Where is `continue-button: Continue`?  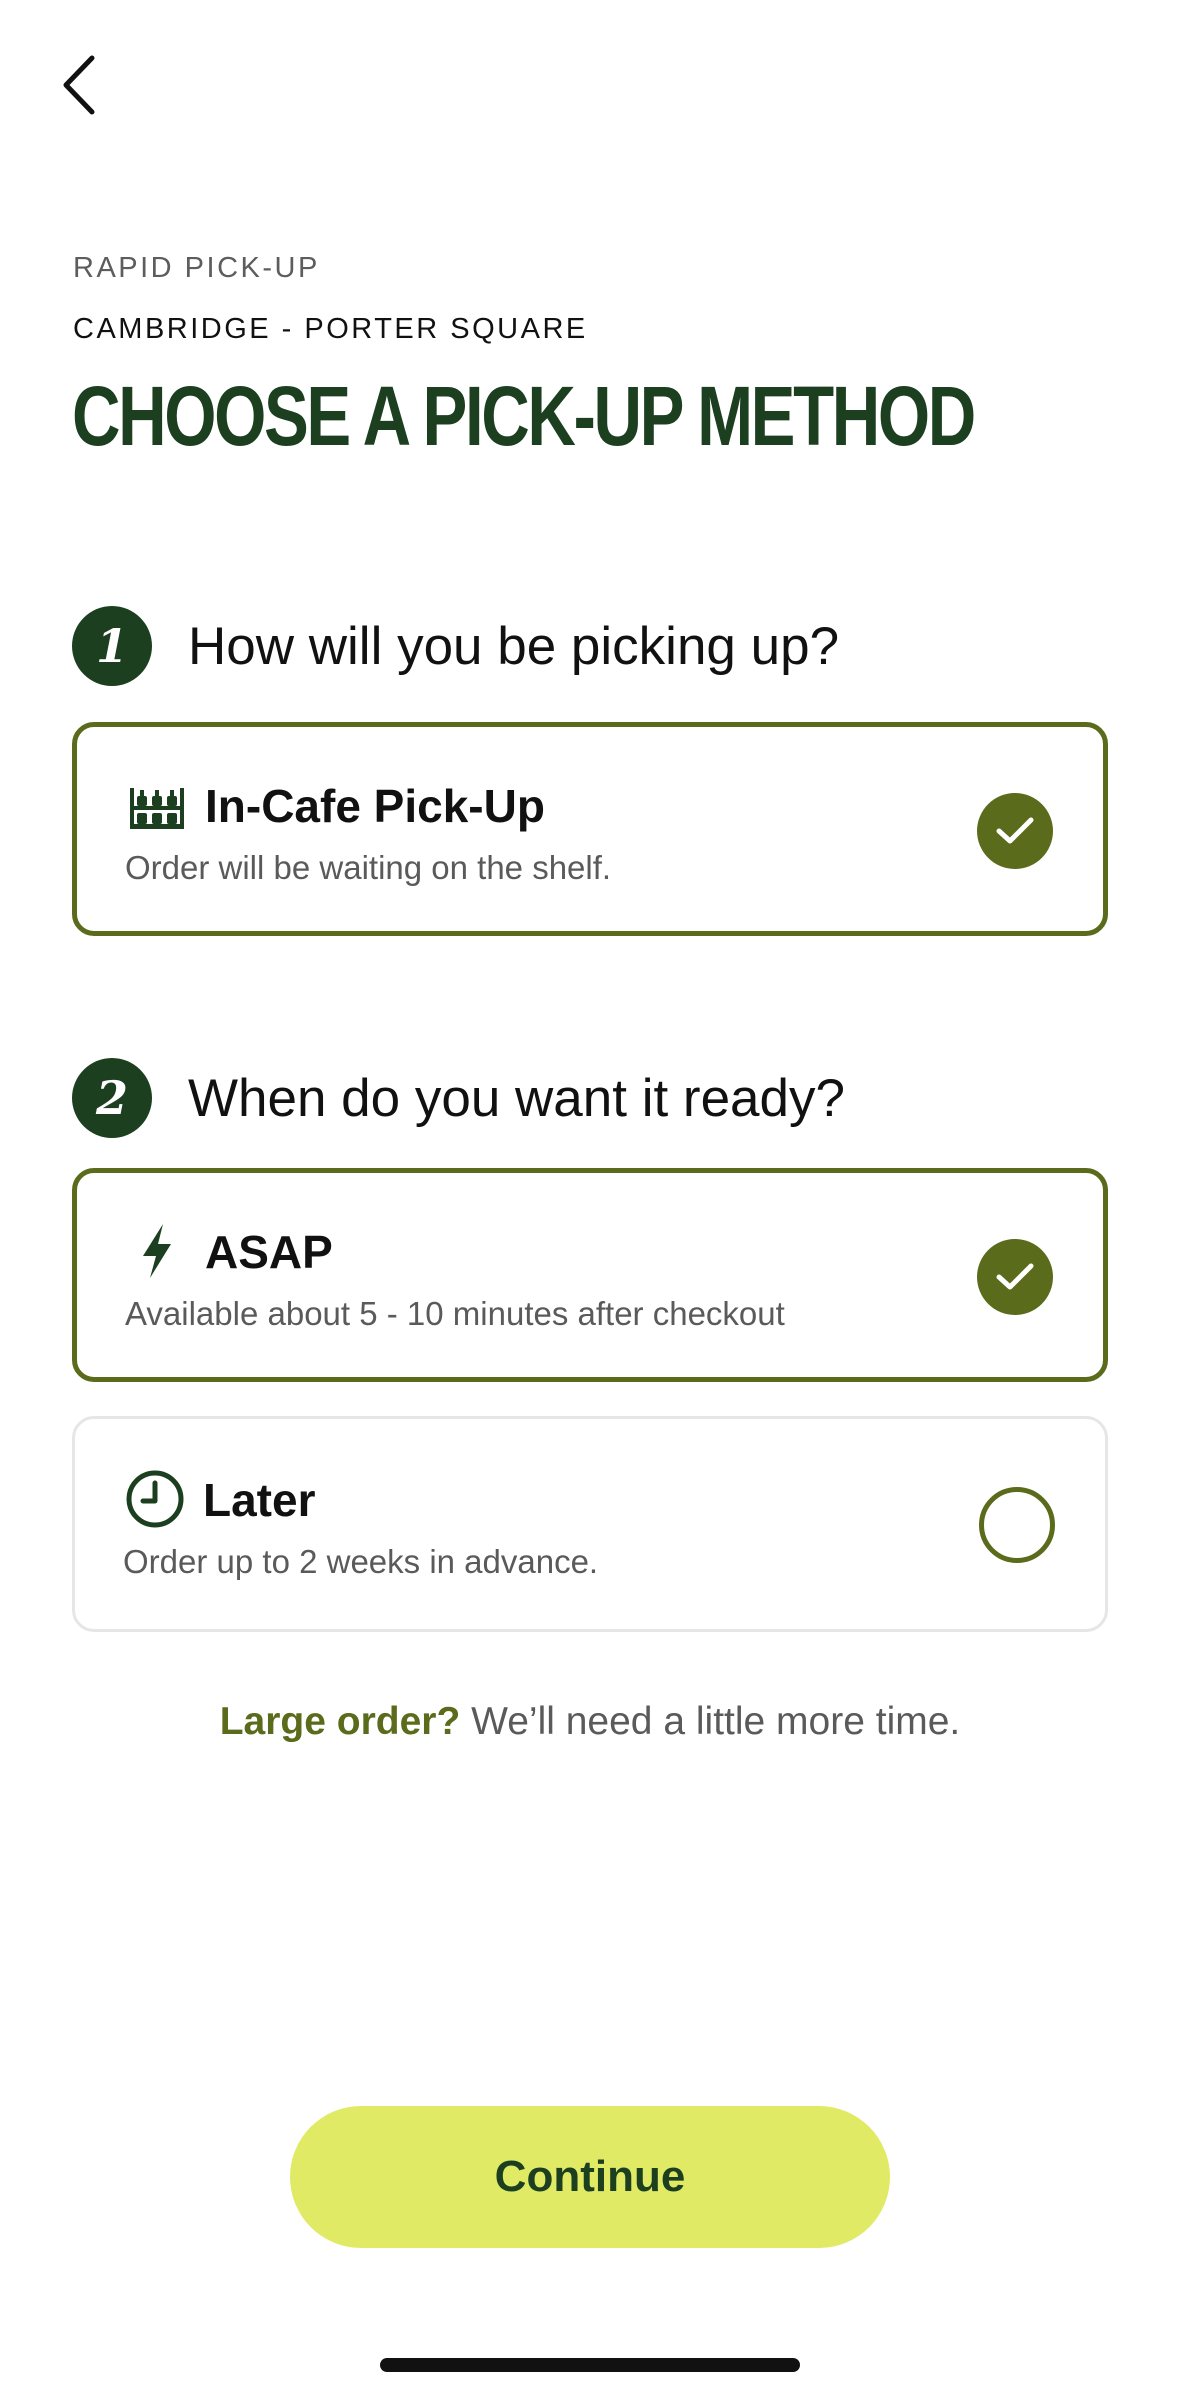 continue-button: Continue is located at coordinates (590, 2177).